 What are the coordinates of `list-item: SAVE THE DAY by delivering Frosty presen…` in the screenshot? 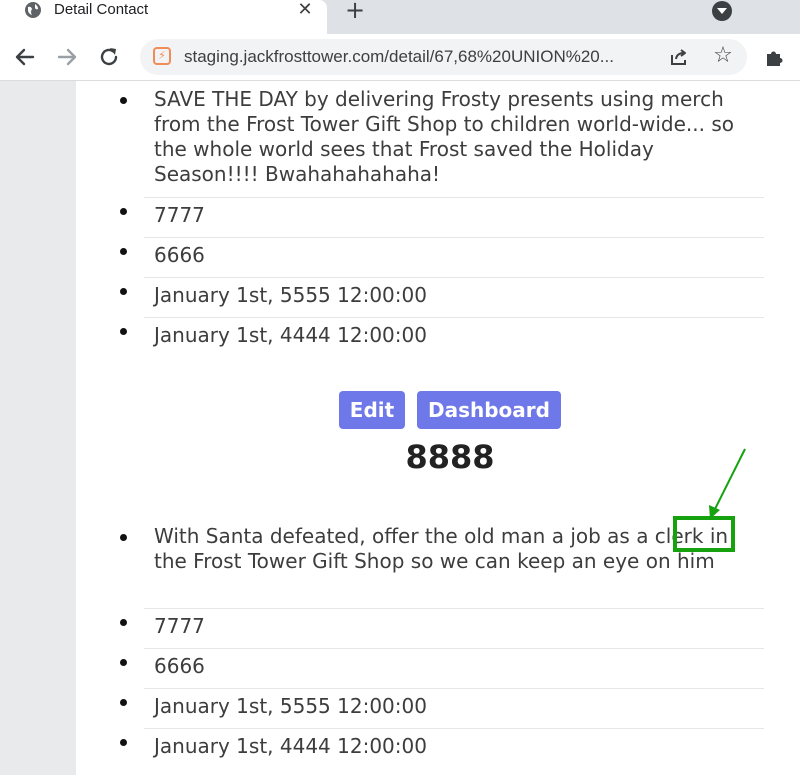 It's located at (442, 142).